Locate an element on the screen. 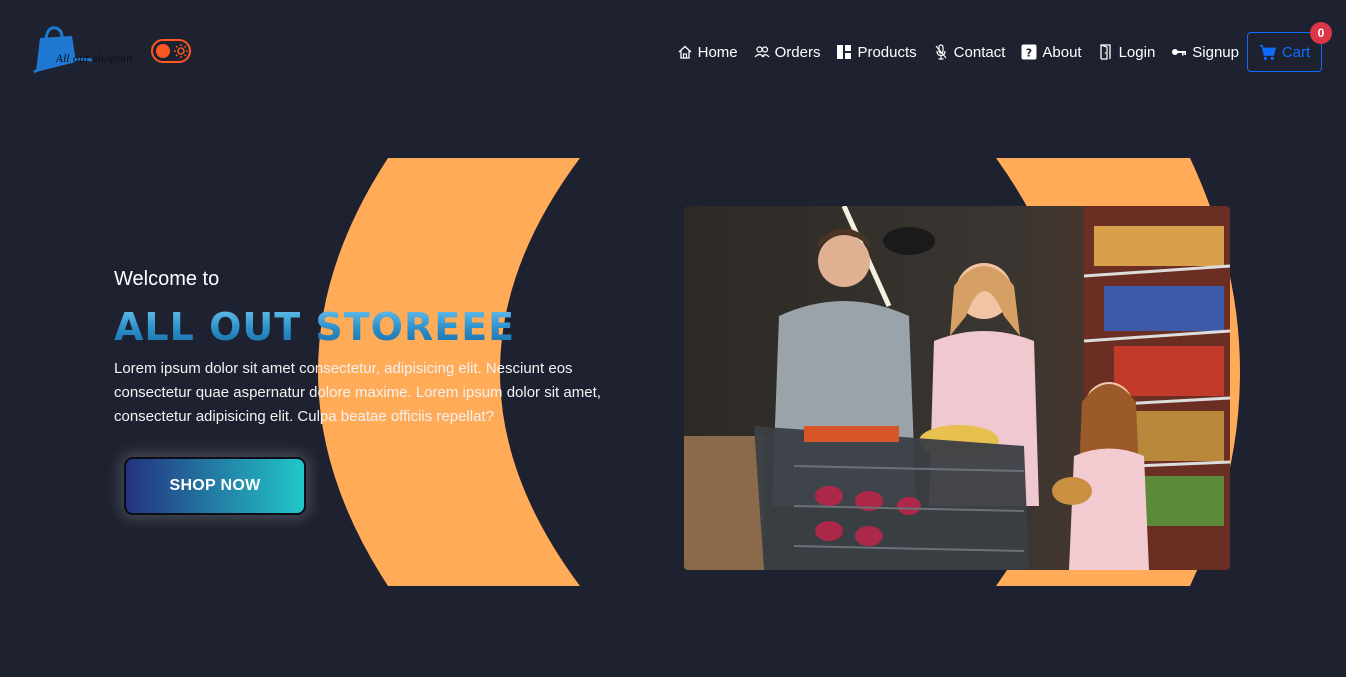 Image resolution: width=1346 pixels, height=677 pixels. door-icon is located at coordinates (1105, 52).